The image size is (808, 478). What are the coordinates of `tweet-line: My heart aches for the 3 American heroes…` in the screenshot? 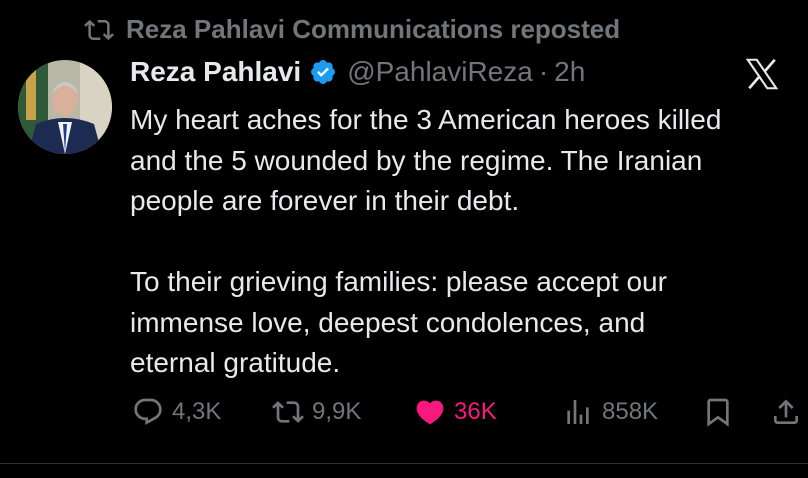 It's located at (426, 119).